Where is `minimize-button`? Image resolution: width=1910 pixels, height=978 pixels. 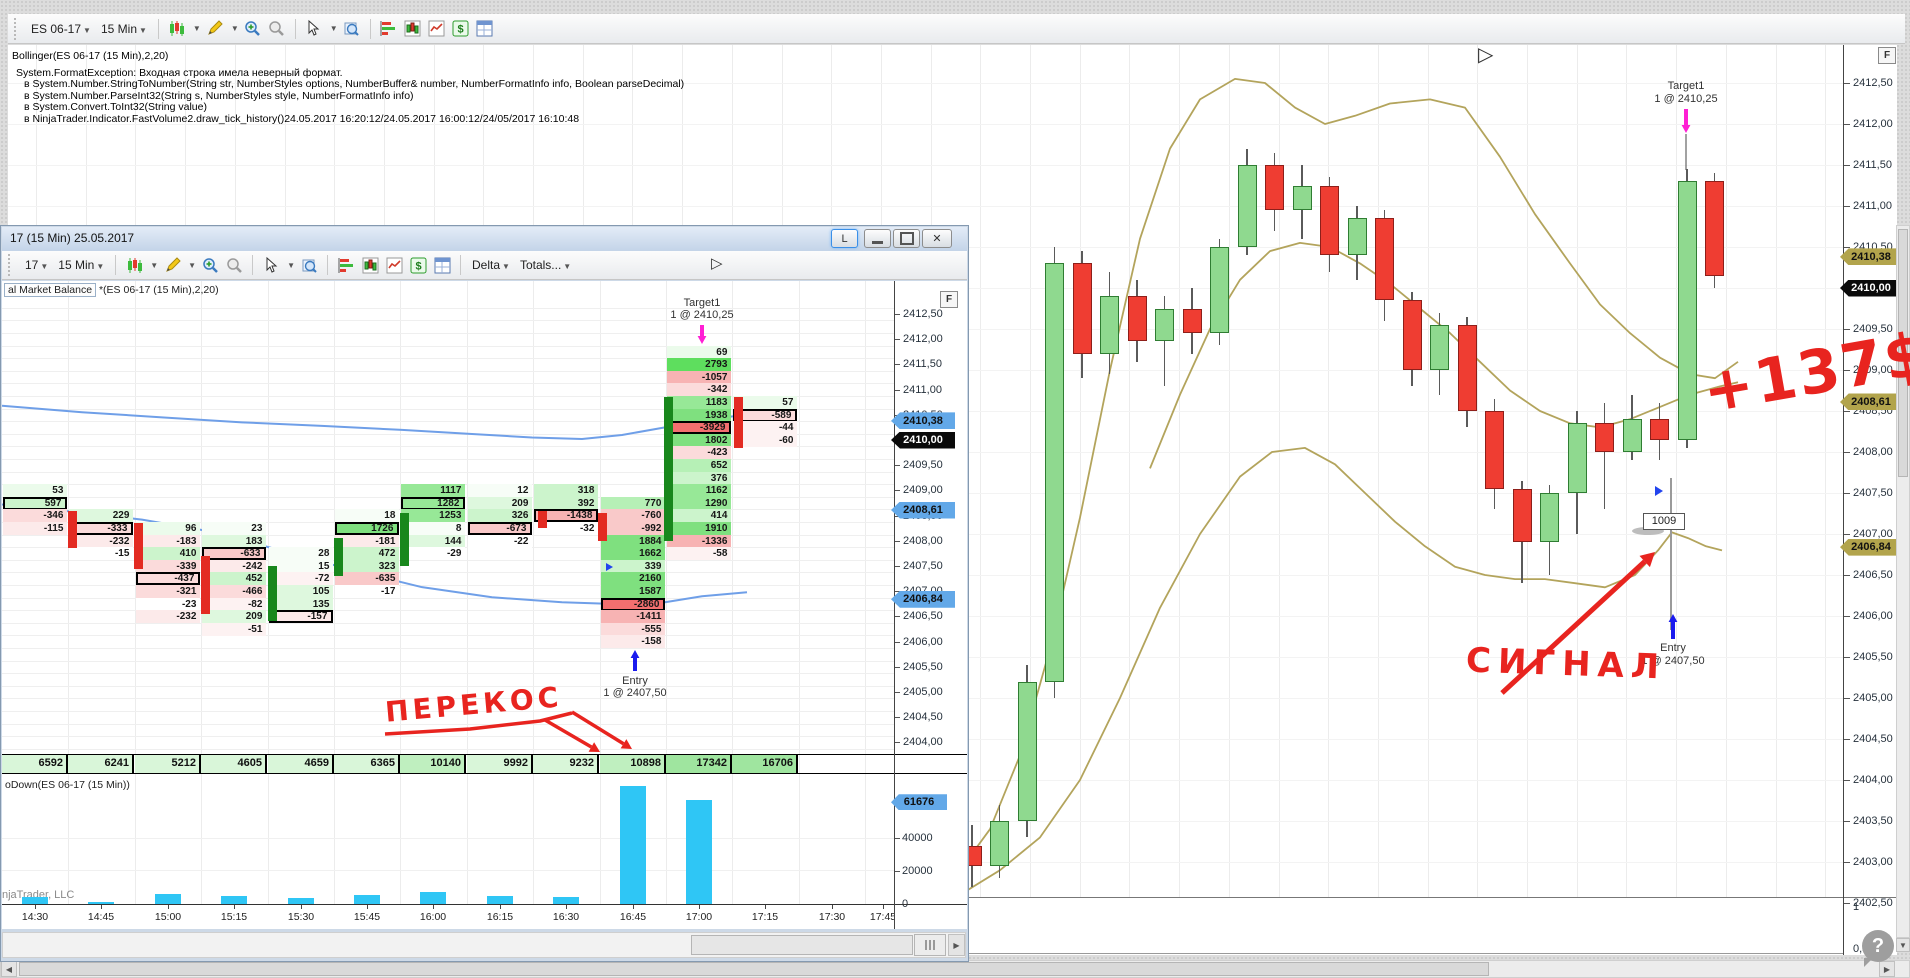
minimize-button is located at coordinates (877, 238).